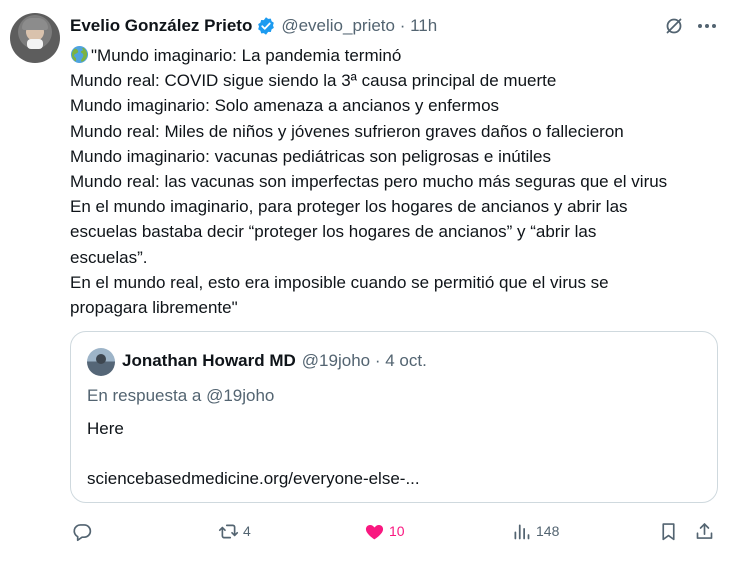 This screenshot has height=562, width=732. I want to click on quoted-tweet-header: Jonathan Howard MD @19joho · 4 oct., so click(274, 361).